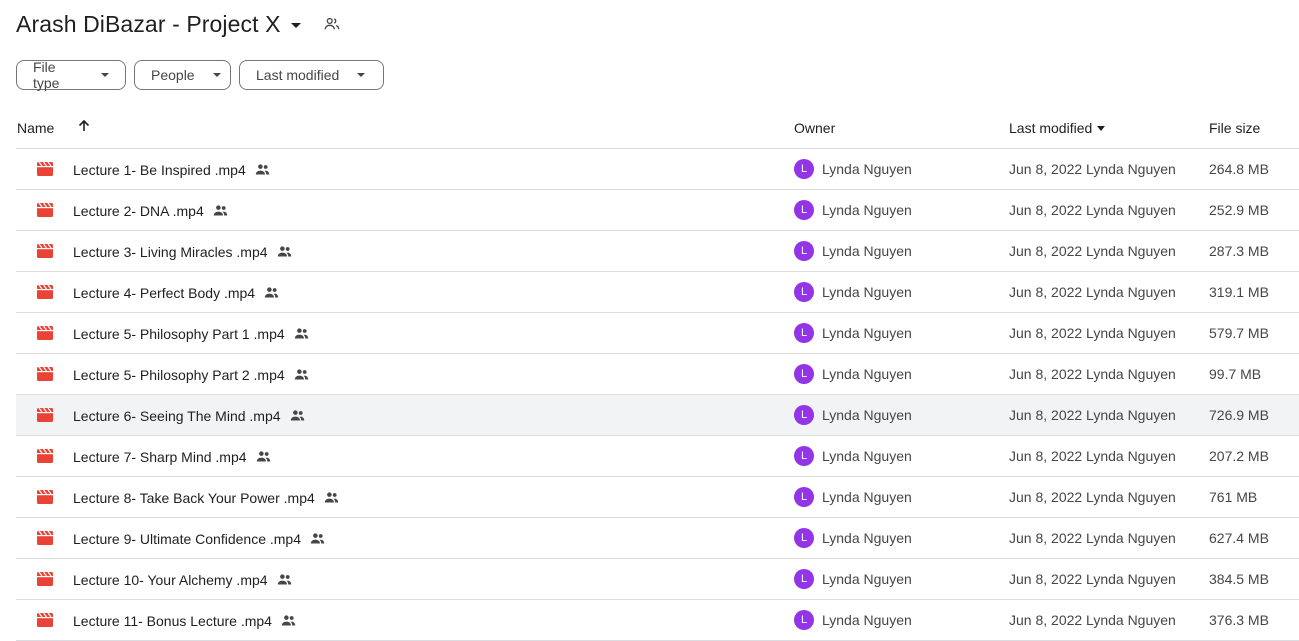  Describe the element at coordinates (311, 75) in the screenshot. I see `last-modified-filter: Last modified` at that location.